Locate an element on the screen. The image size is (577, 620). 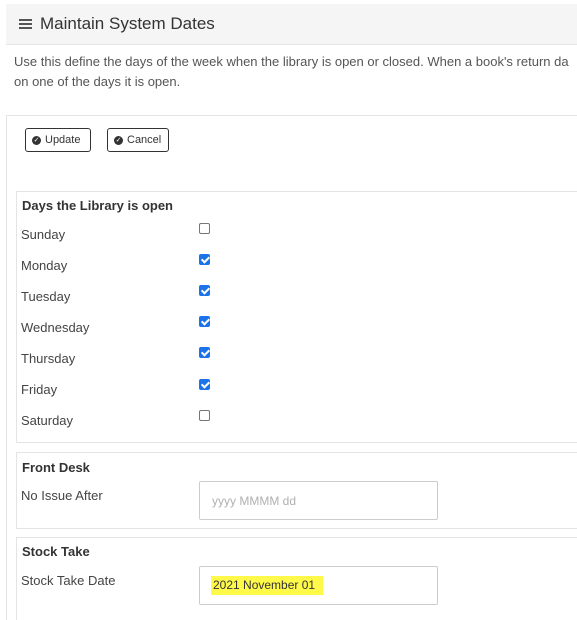
checkbox-wednesday is located at coordinates (204, 321).